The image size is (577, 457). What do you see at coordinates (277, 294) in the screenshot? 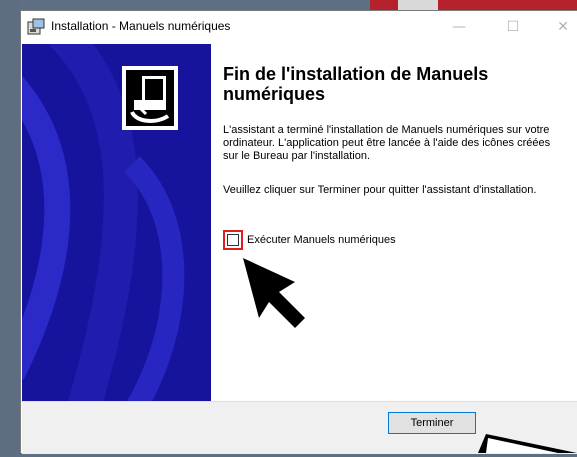
I see `pointer-arrow-icon` at bounding box center [277, 294].